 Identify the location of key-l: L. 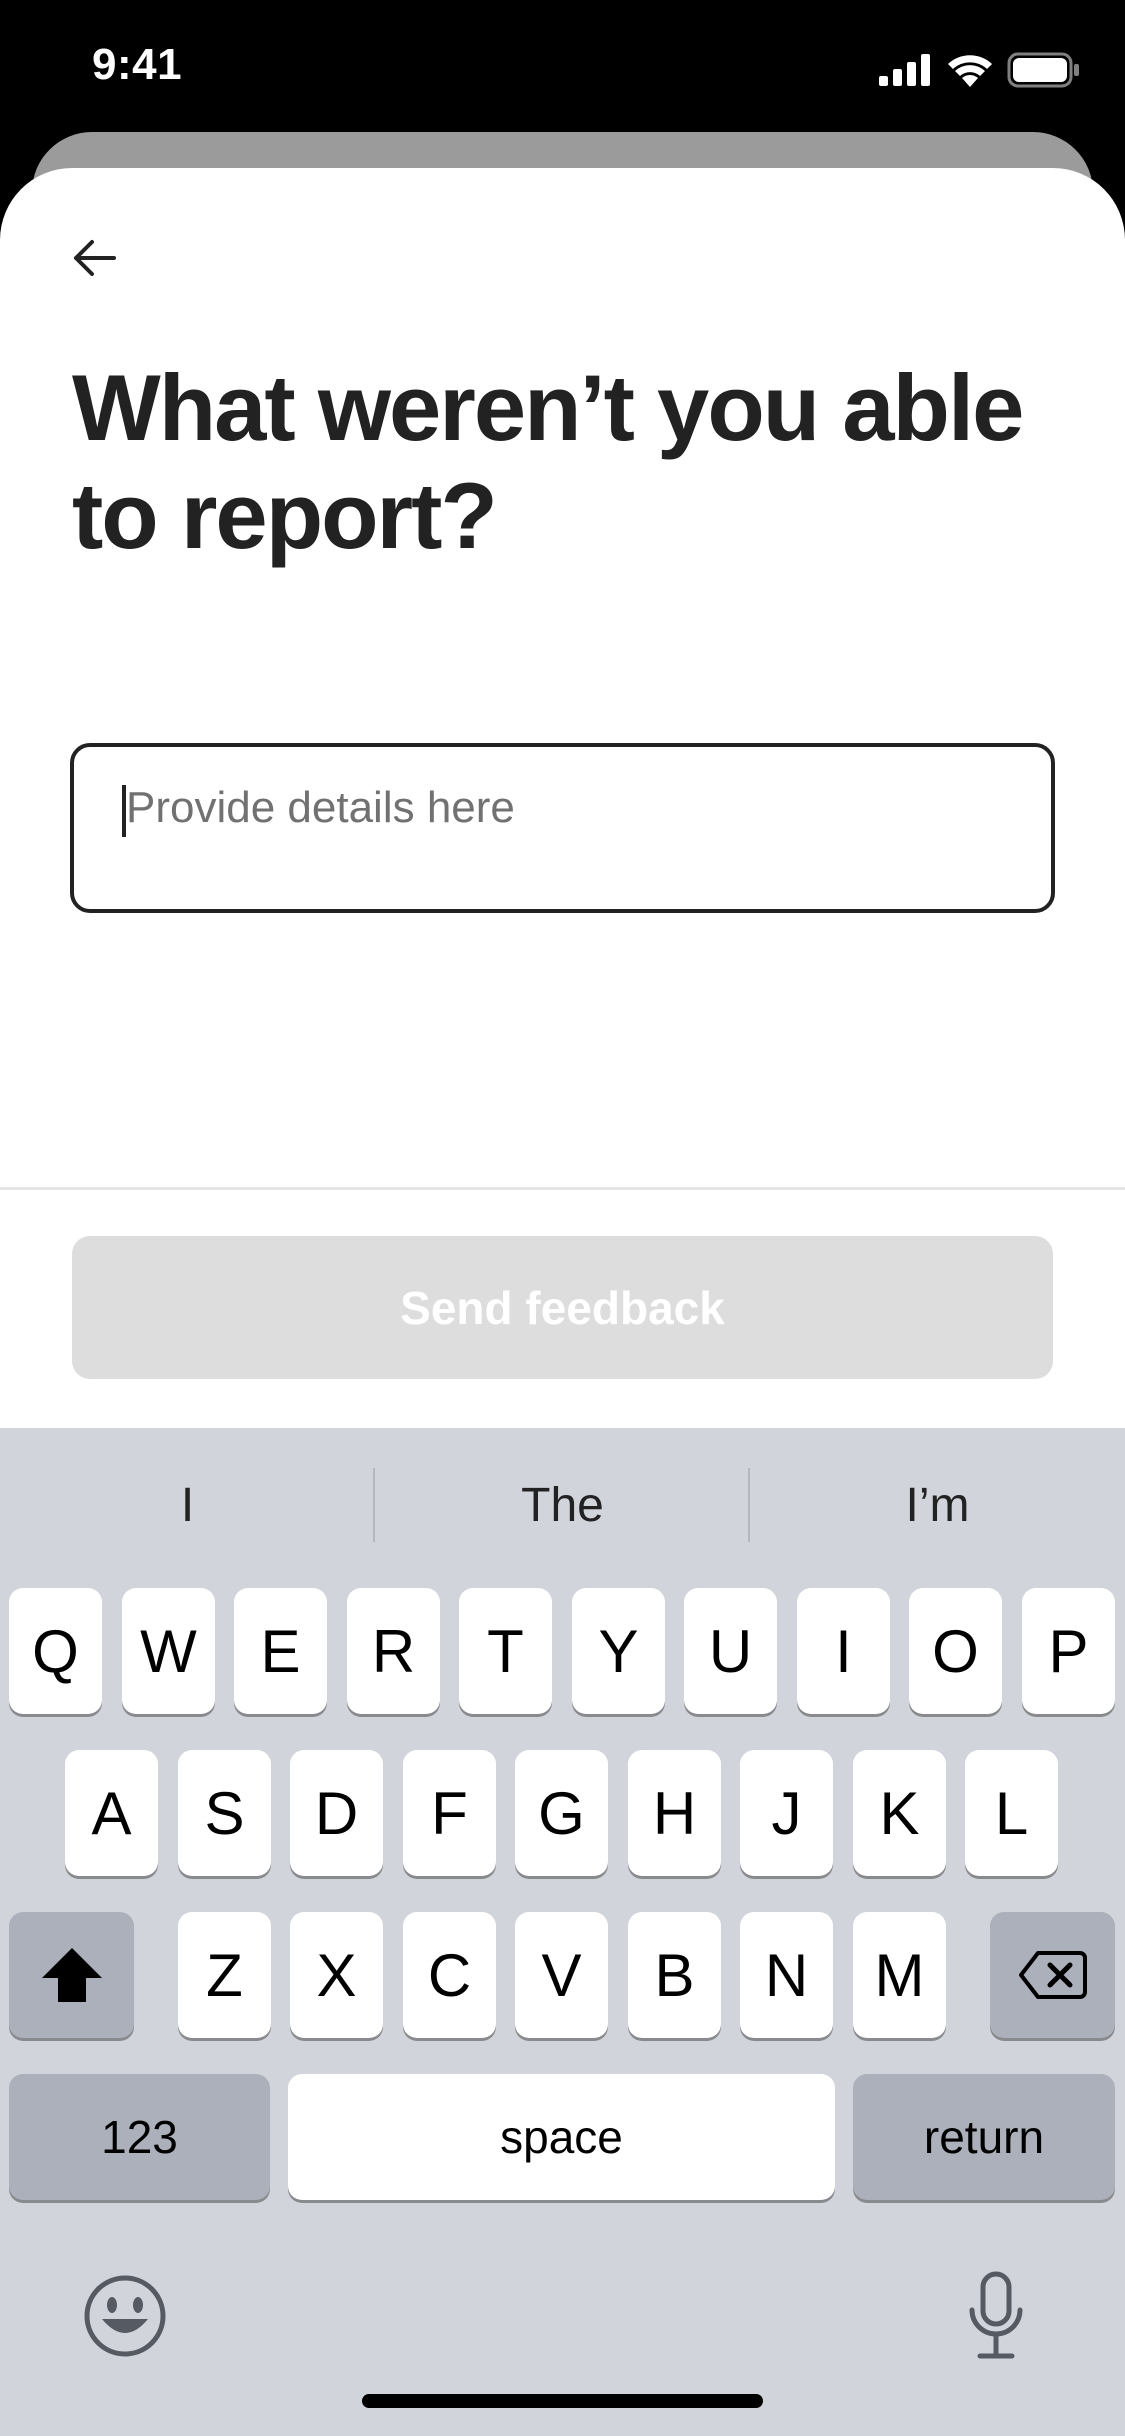
(1011, 1813).